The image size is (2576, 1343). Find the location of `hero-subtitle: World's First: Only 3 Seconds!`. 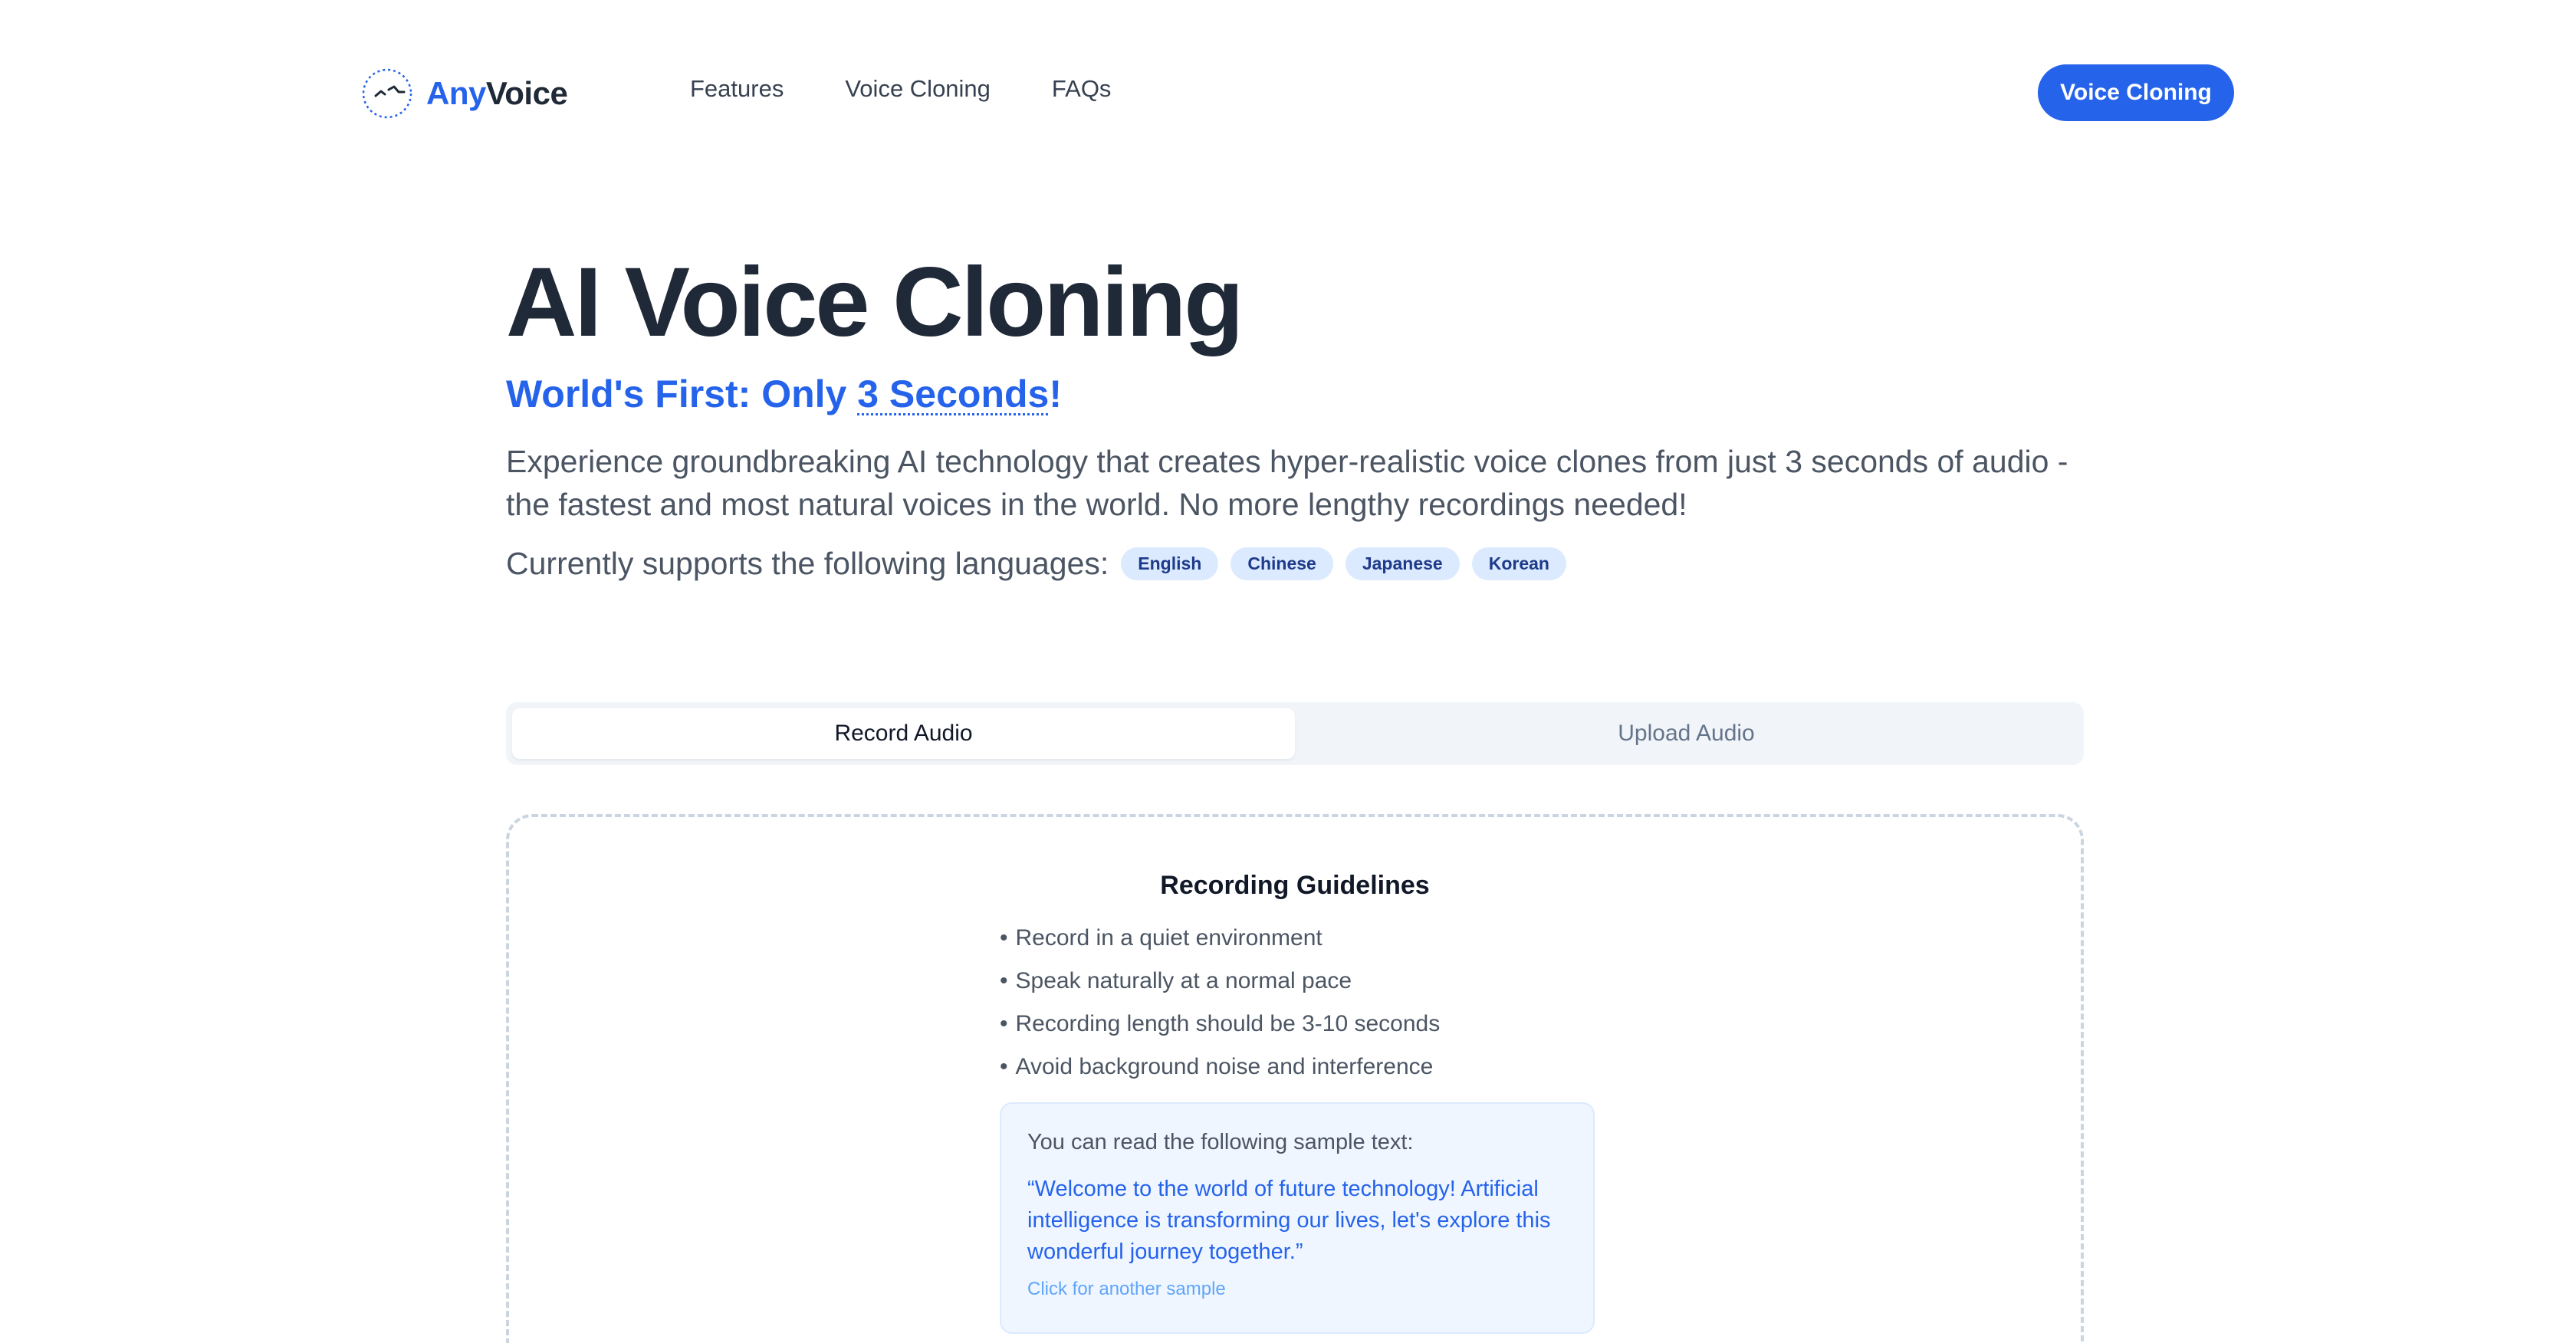

hero-subtitle: World's First: Only 3 Seconds! is located at coordinates (1296, 394).